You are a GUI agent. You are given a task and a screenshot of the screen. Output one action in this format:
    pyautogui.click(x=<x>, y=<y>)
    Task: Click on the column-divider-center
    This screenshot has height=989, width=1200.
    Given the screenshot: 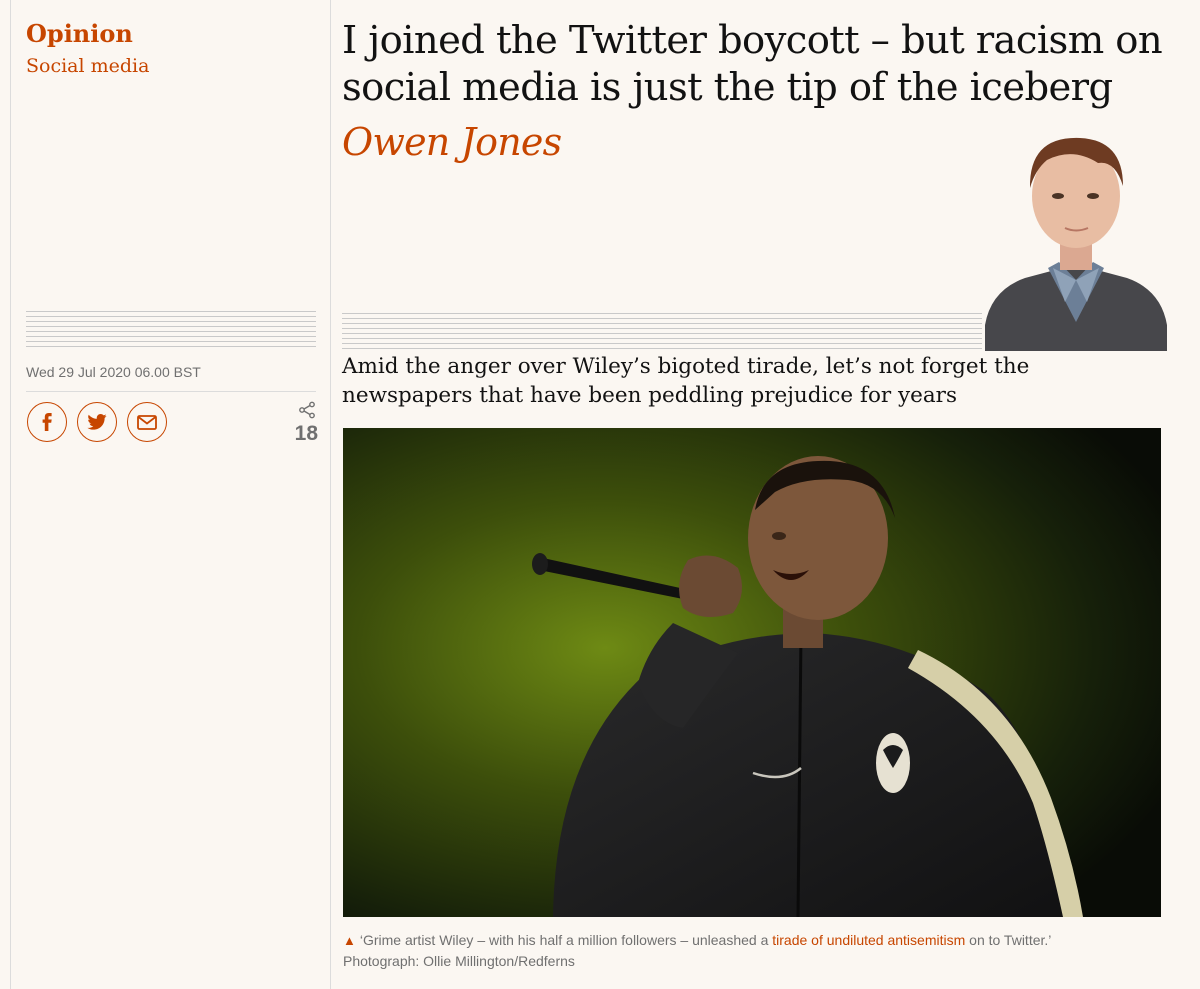 What is the action you would take?
    pyautogui.click(x=330, y=494)
    